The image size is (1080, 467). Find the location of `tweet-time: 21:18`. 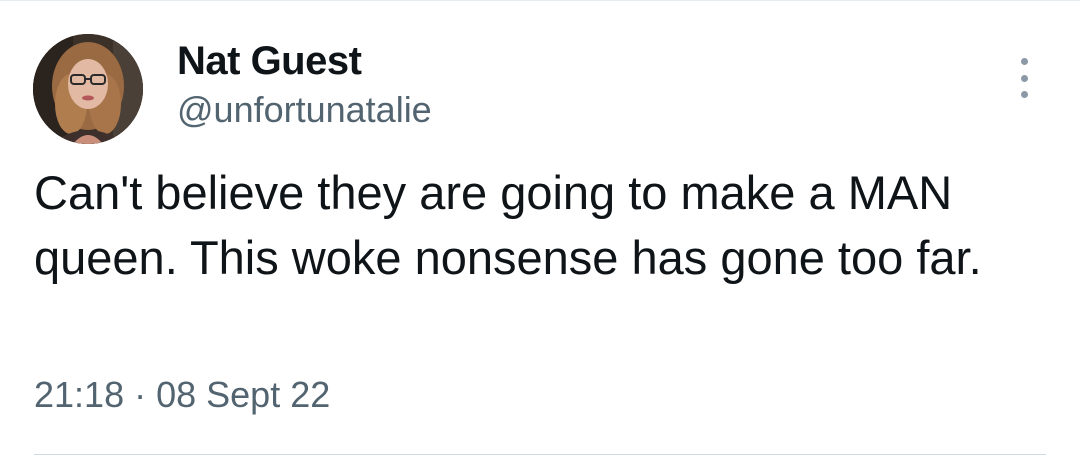

tweet-time: 21:18 is located at coordinates (79, 394).